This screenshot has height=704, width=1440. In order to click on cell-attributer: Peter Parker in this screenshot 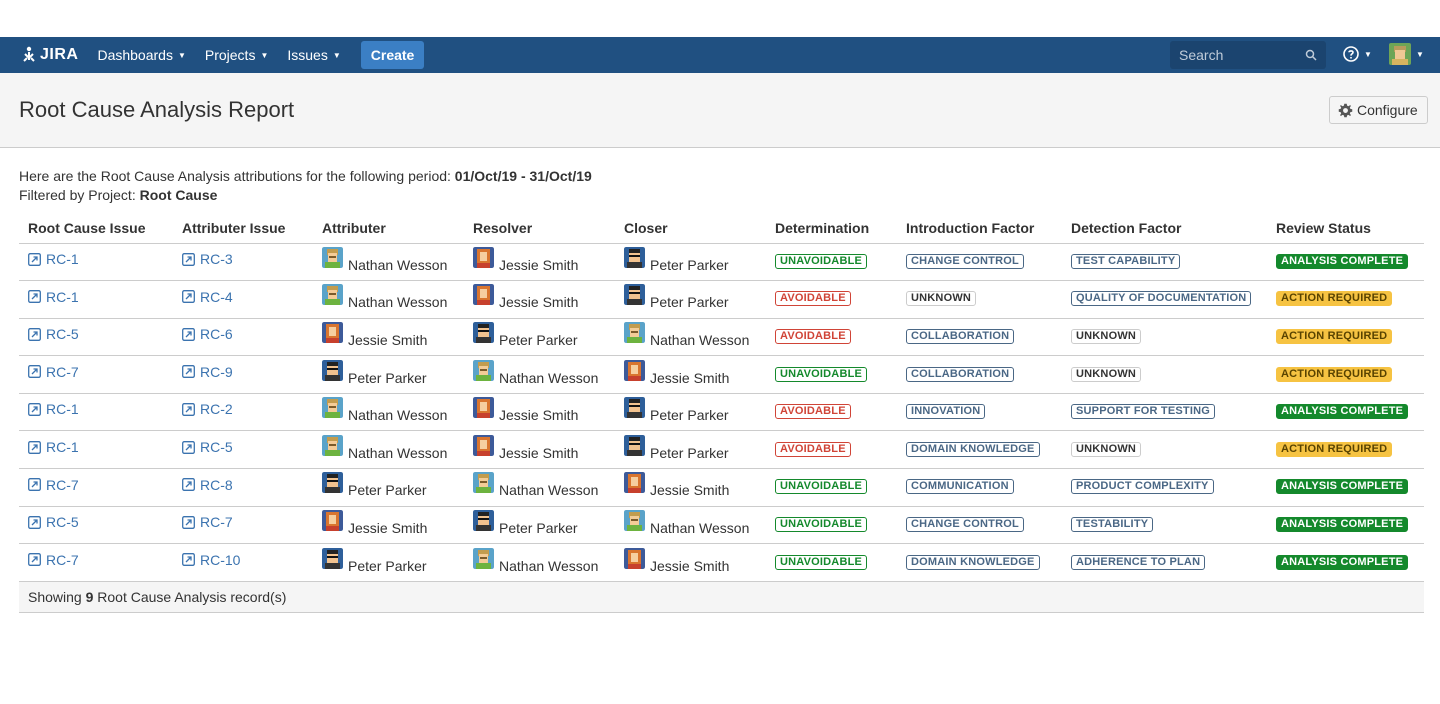, I will do `click(388, 487)`.